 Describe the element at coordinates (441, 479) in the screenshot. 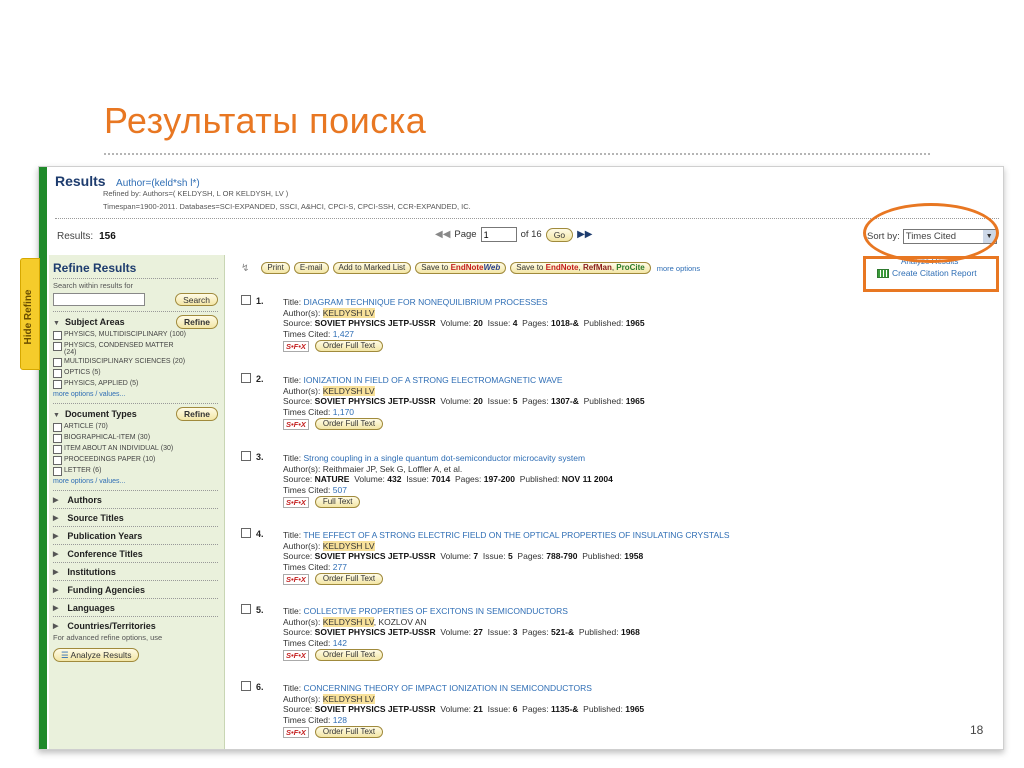

I see `record-issue: 7014` at that location.